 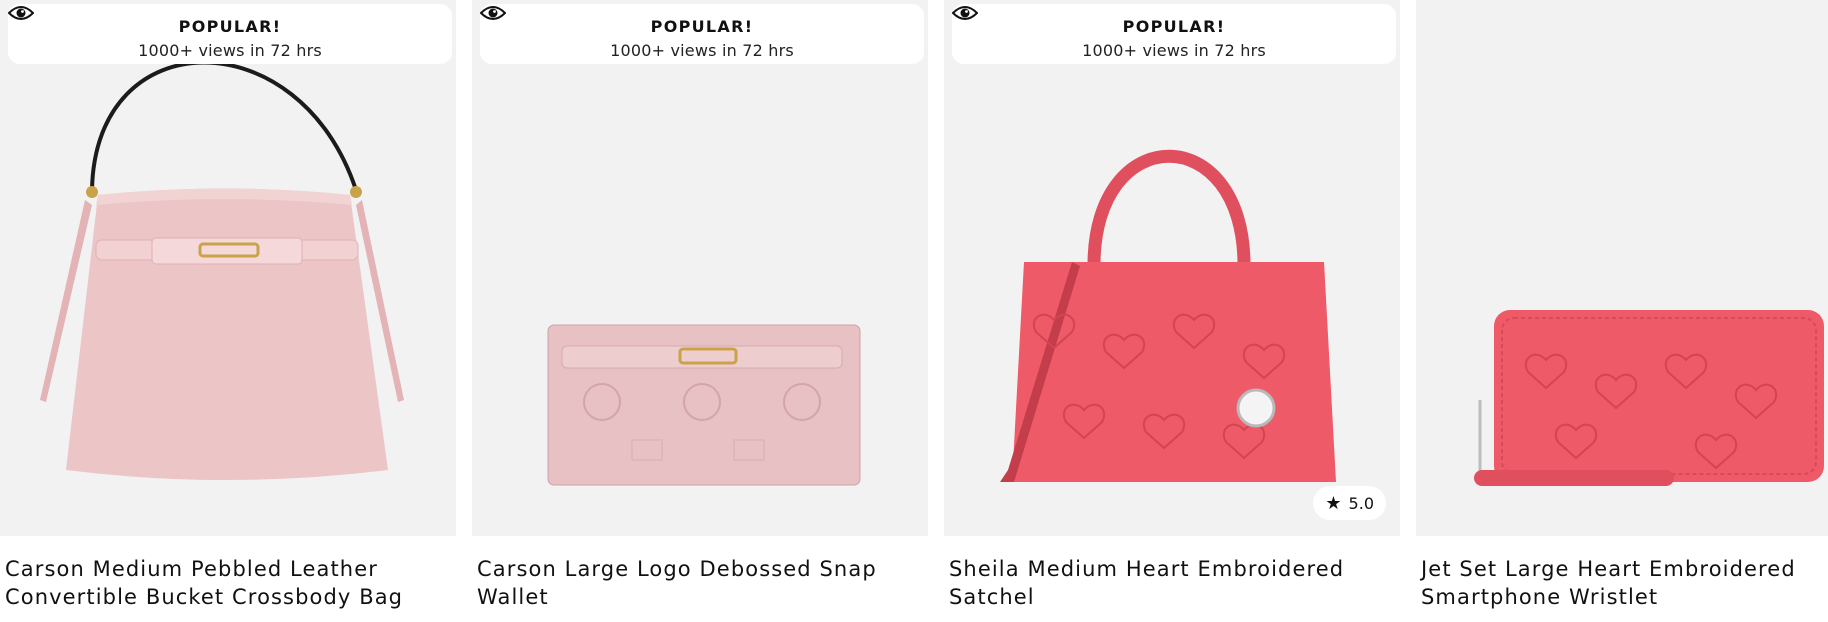 What do you see at coordinates (1169, 583) in the screenshot?
I see `product-name: Sheila Medium Heart Embroidered Satchel` at bounding box center [1169, 583].